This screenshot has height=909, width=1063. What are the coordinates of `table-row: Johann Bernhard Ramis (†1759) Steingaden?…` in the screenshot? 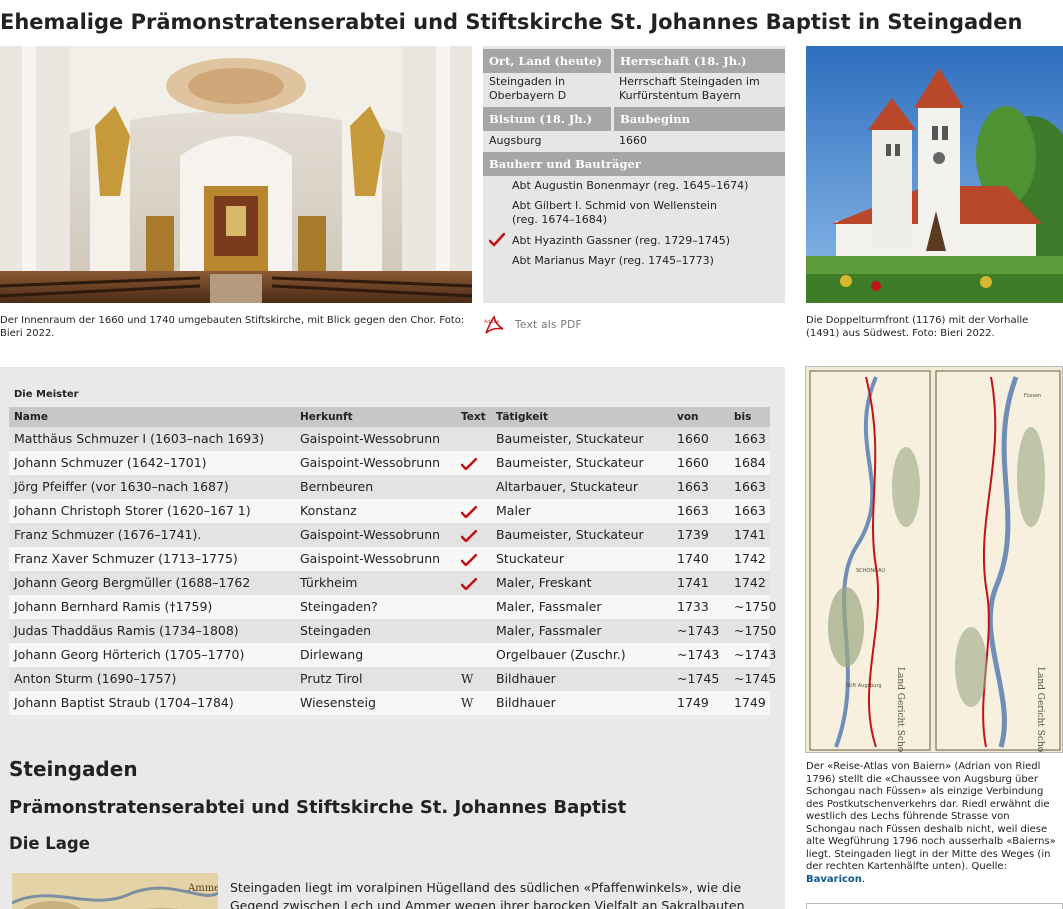 It's located at (392, 607).